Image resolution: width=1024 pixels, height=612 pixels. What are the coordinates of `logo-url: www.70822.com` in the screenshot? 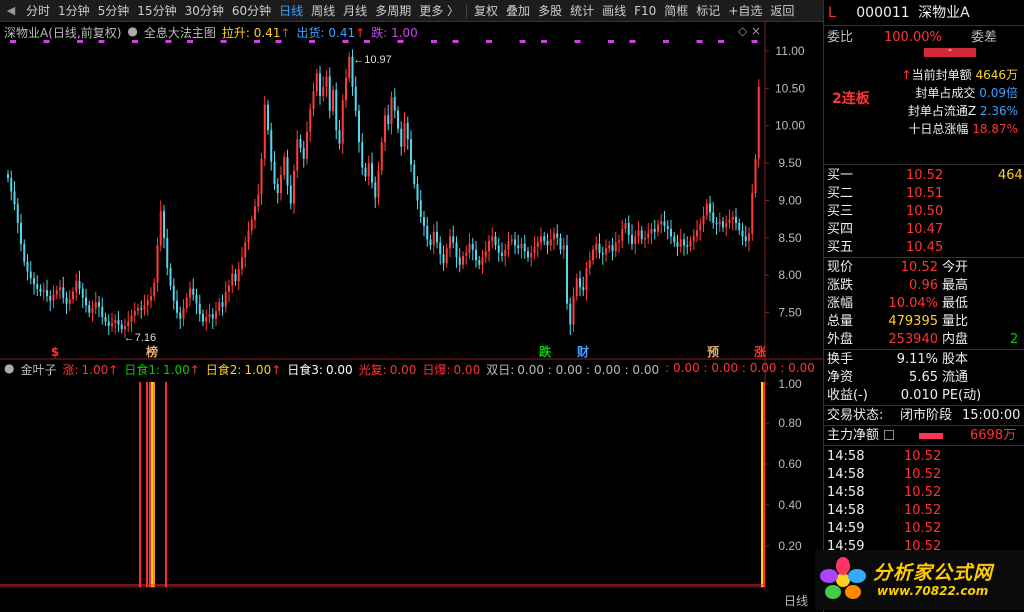 It's located at (933, 591).